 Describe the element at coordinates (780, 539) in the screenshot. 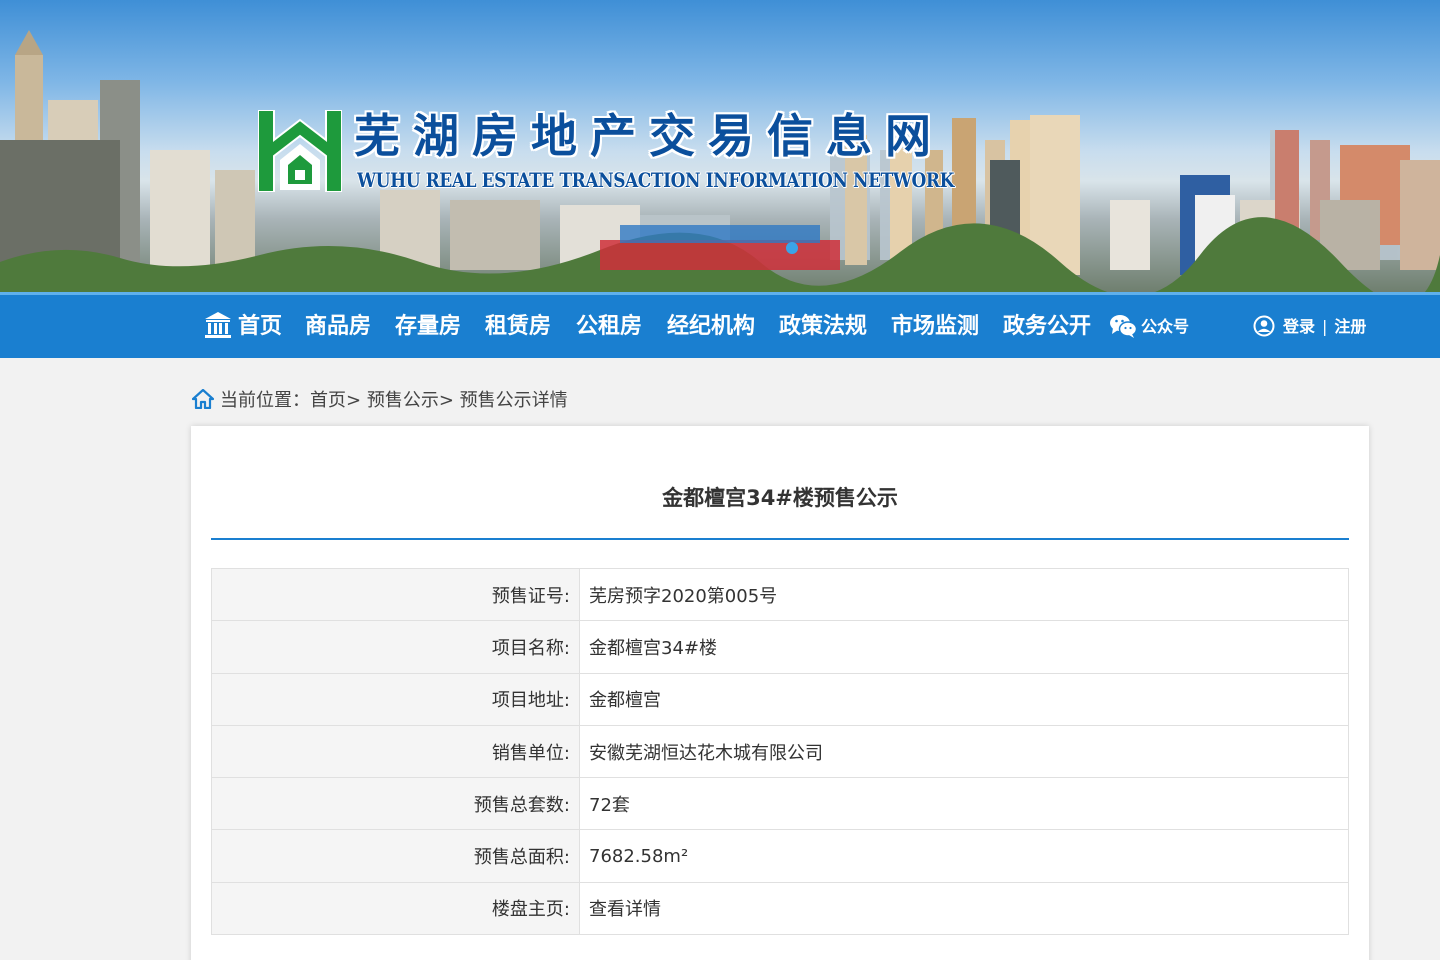

I see `title-divider` at that location.